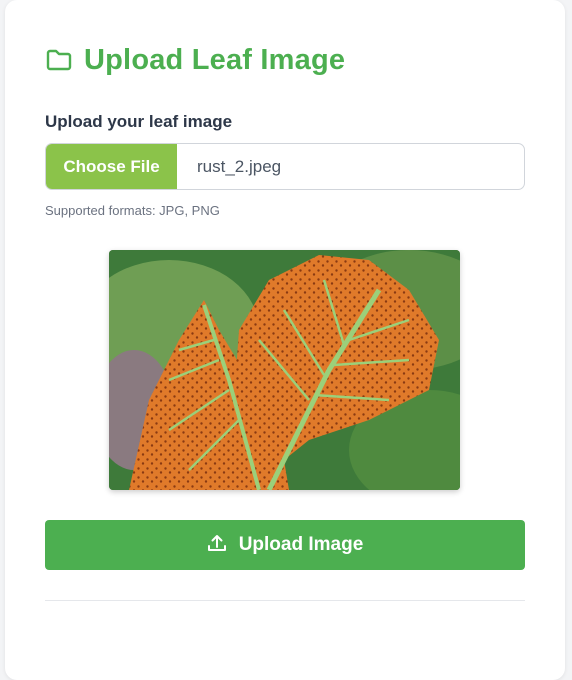 Image resolution: width=572 pixels, height=680 pixels. I want to click on supported-formats-hint: Supported formats: JPG, PNG, so click(132, 210).